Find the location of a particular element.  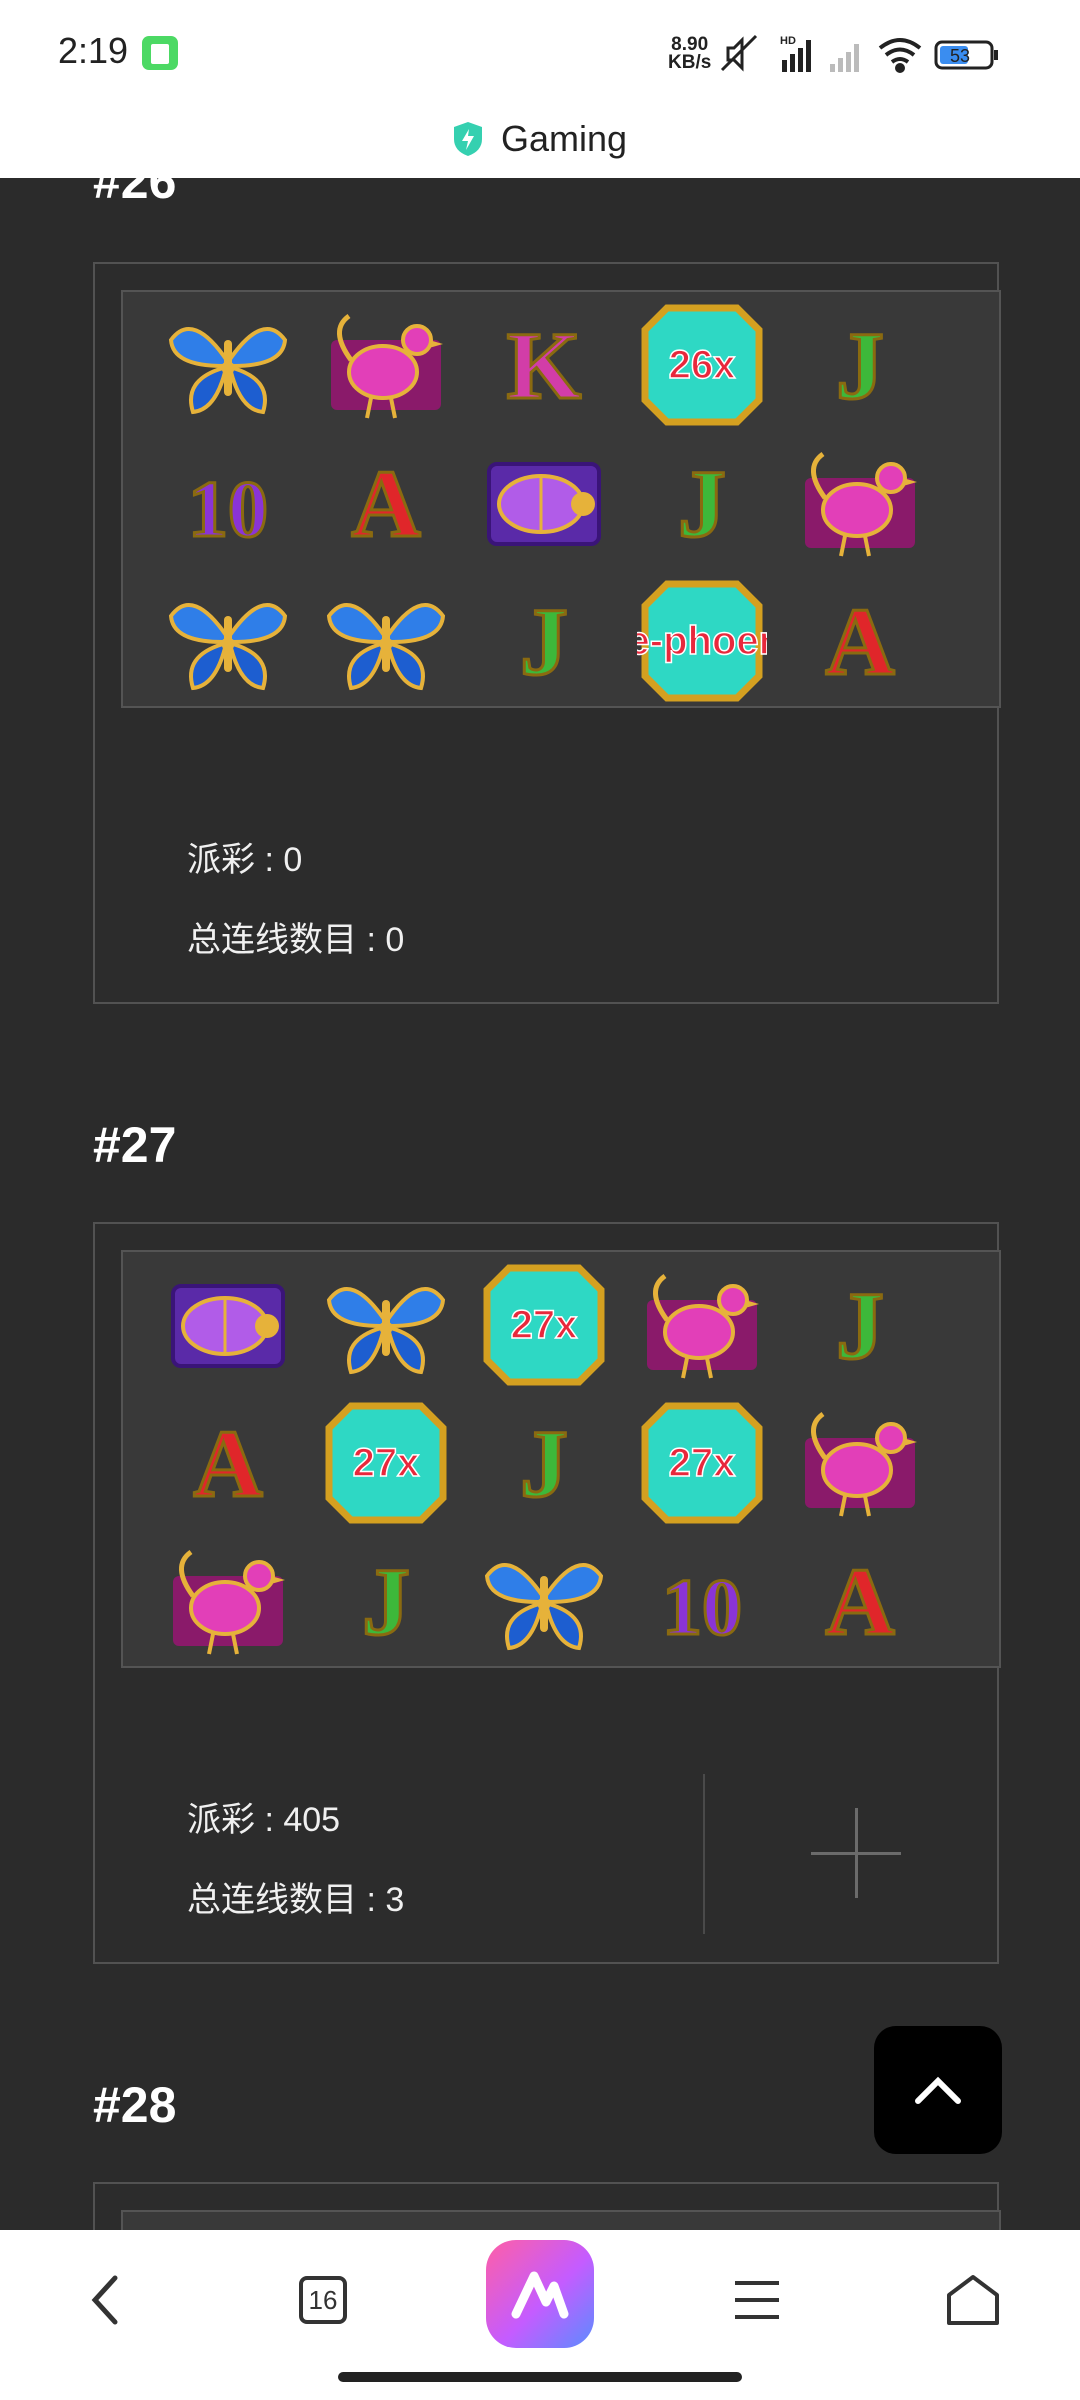

page-header: Gaming is located at coordinates (540, 139).